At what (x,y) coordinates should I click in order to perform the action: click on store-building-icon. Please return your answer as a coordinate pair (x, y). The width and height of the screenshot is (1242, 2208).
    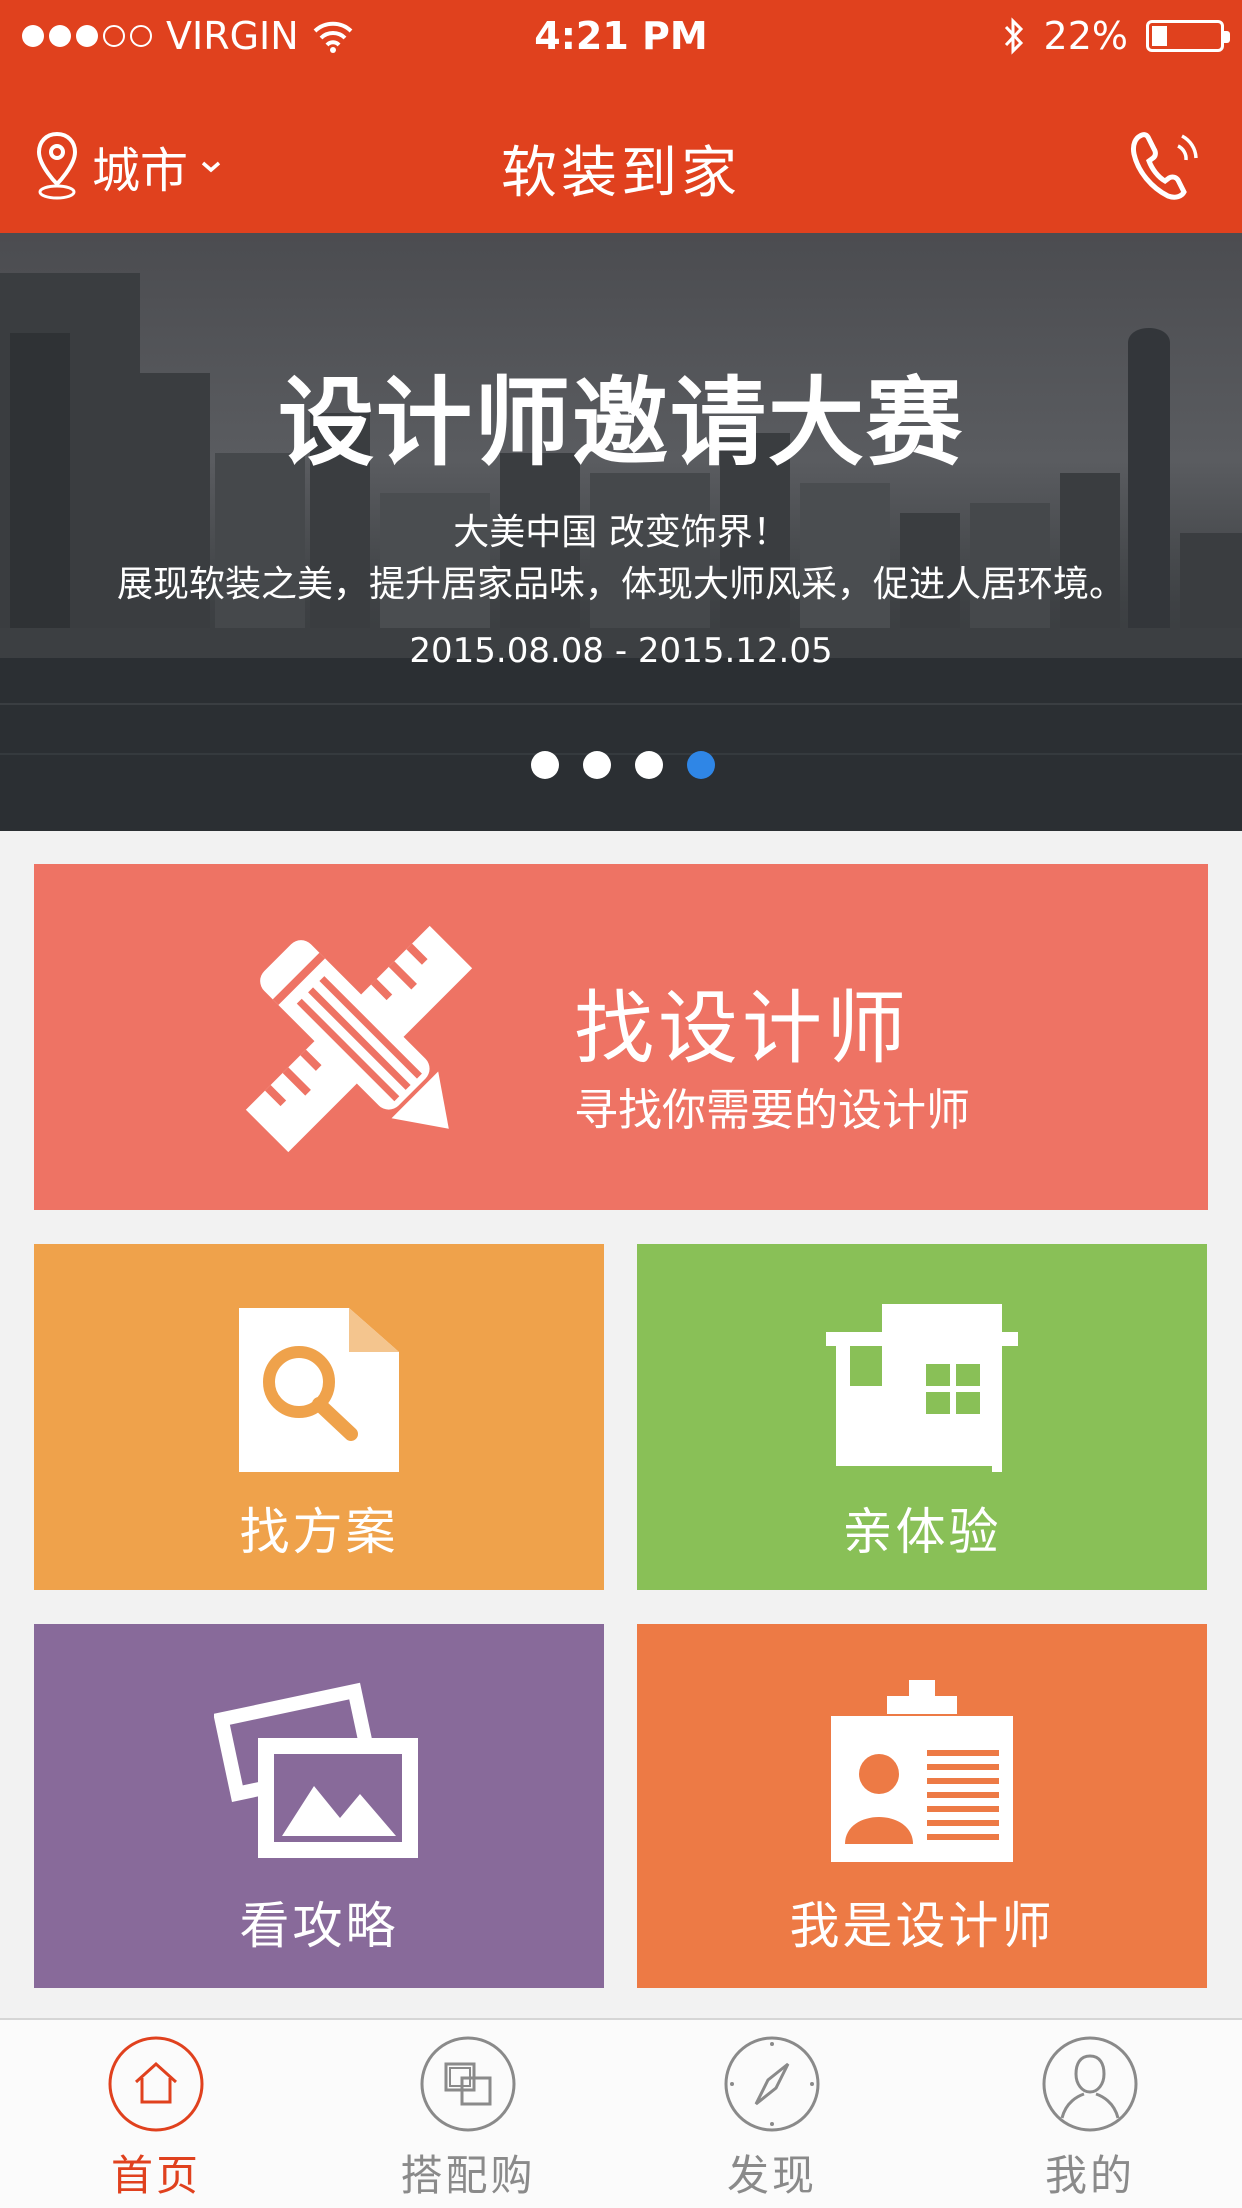
    Looking at the image, I should click on (922, 1388).